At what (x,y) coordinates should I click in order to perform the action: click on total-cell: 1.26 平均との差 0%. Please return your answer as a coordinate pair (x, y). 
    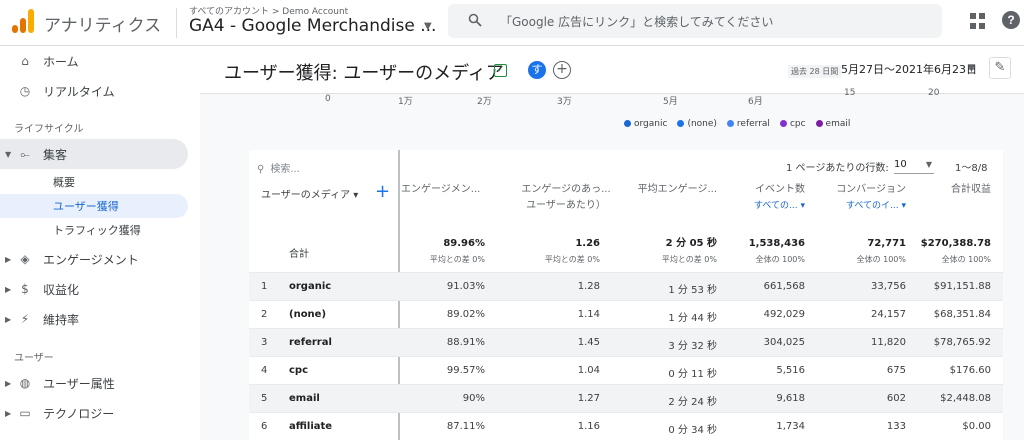
    Looking at the image, I should click on (565, 252).